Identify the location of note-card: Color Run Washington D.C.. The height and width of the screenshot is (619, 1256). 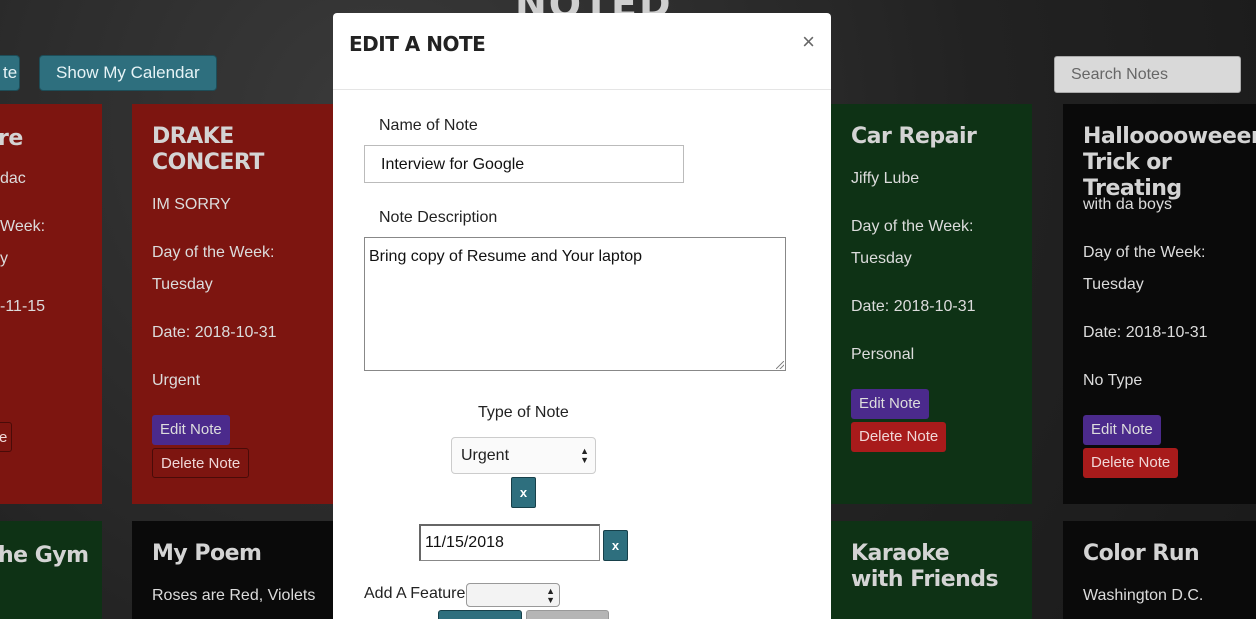
(1159, 570).